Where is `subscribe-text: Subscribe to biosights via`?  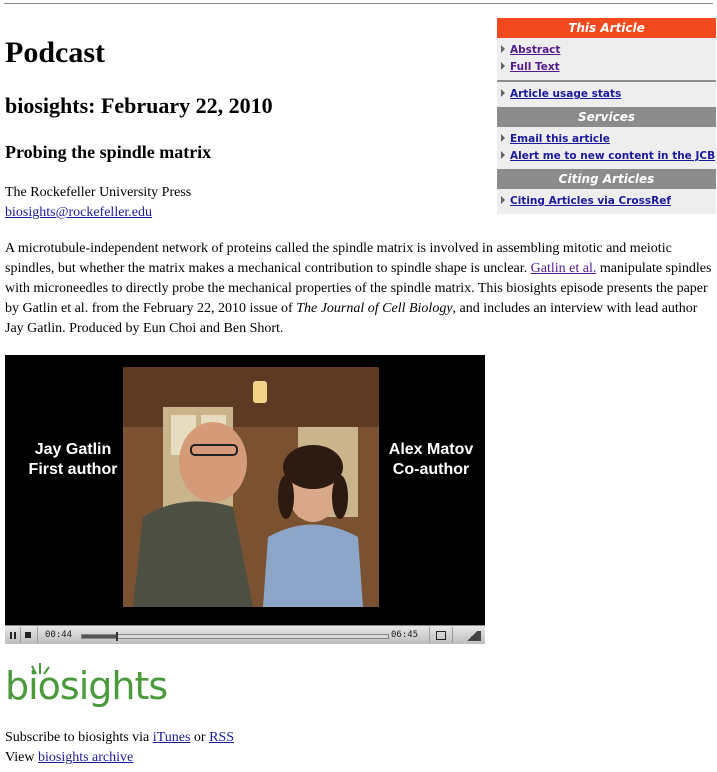
subscribe-text: Subscribe to biosights via is located at coordinates (79, 737).